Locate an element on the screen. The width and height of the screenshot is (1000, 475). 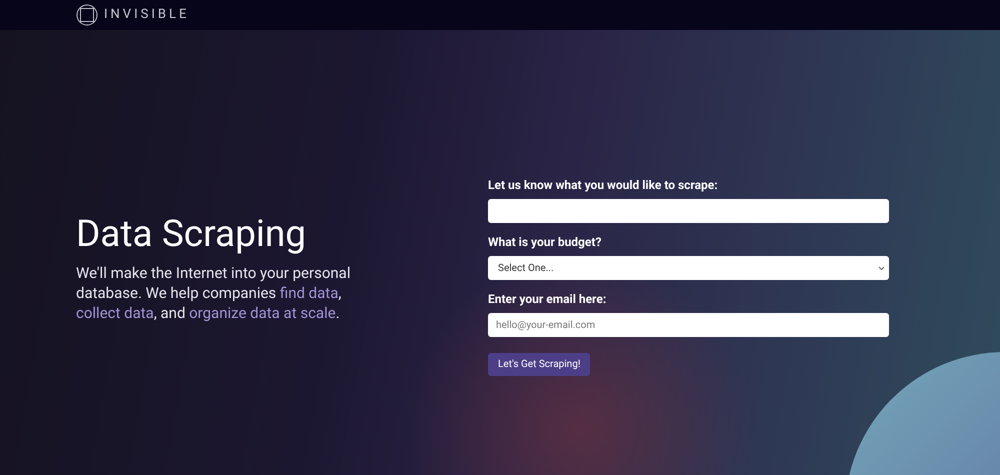
logo-icon is located at coordinates (87, 15).